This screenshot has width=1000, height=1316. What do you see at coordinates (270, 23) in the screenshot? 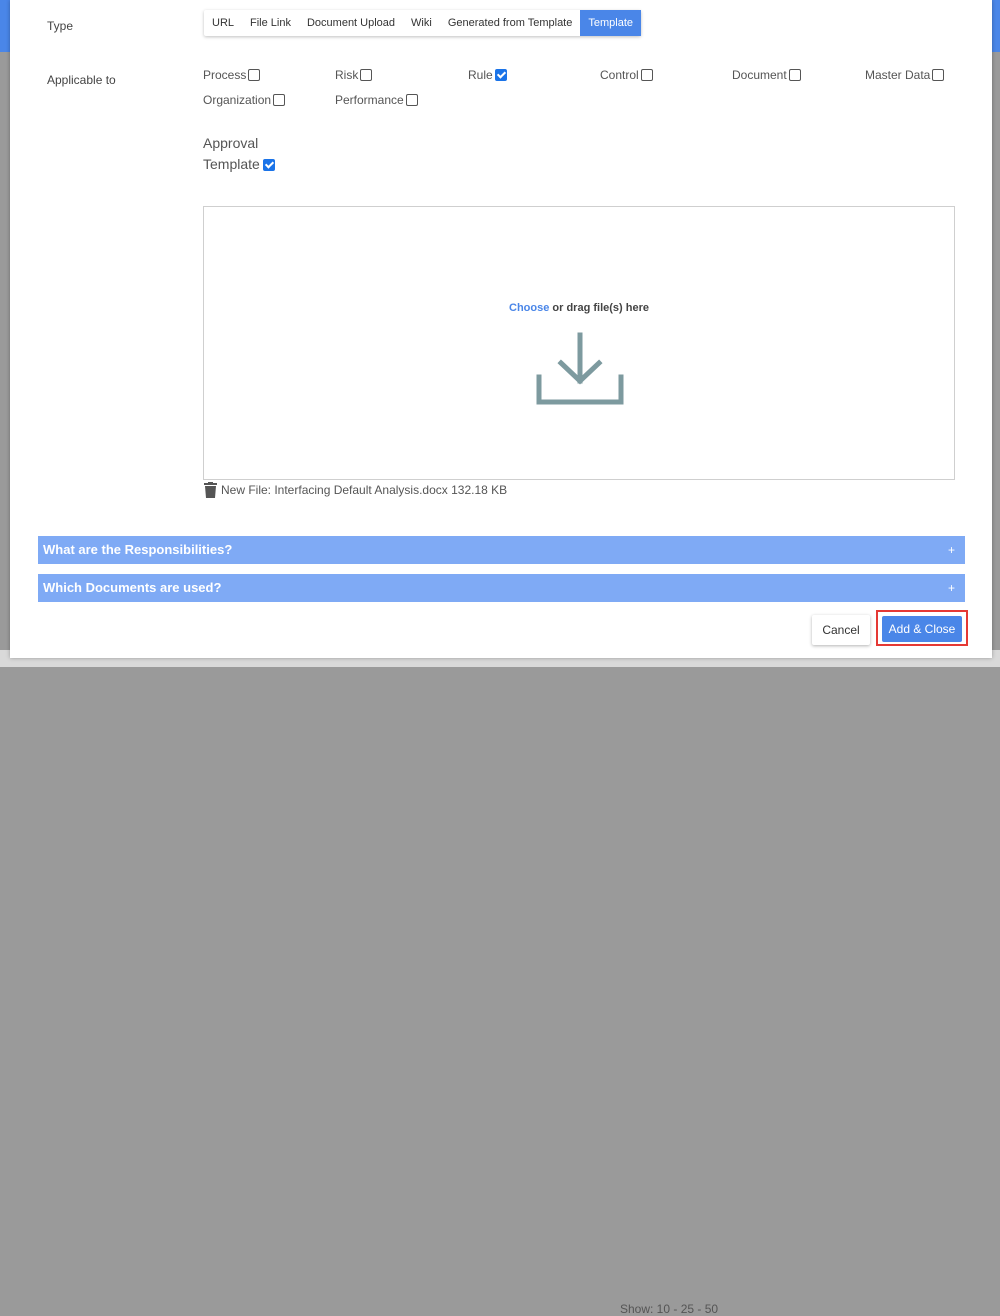
I see `tab-file-link: File Link` at bounding box center [270, 23].